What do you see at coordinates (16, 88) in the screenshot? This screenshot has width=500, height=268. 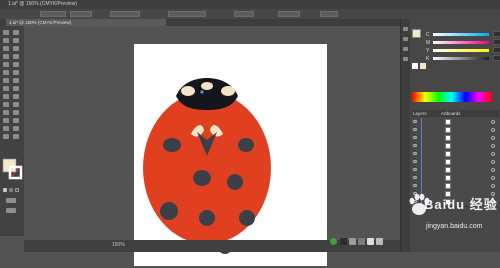 I see `perspective-grid-tool-icon` at bounding box center [16, 88].